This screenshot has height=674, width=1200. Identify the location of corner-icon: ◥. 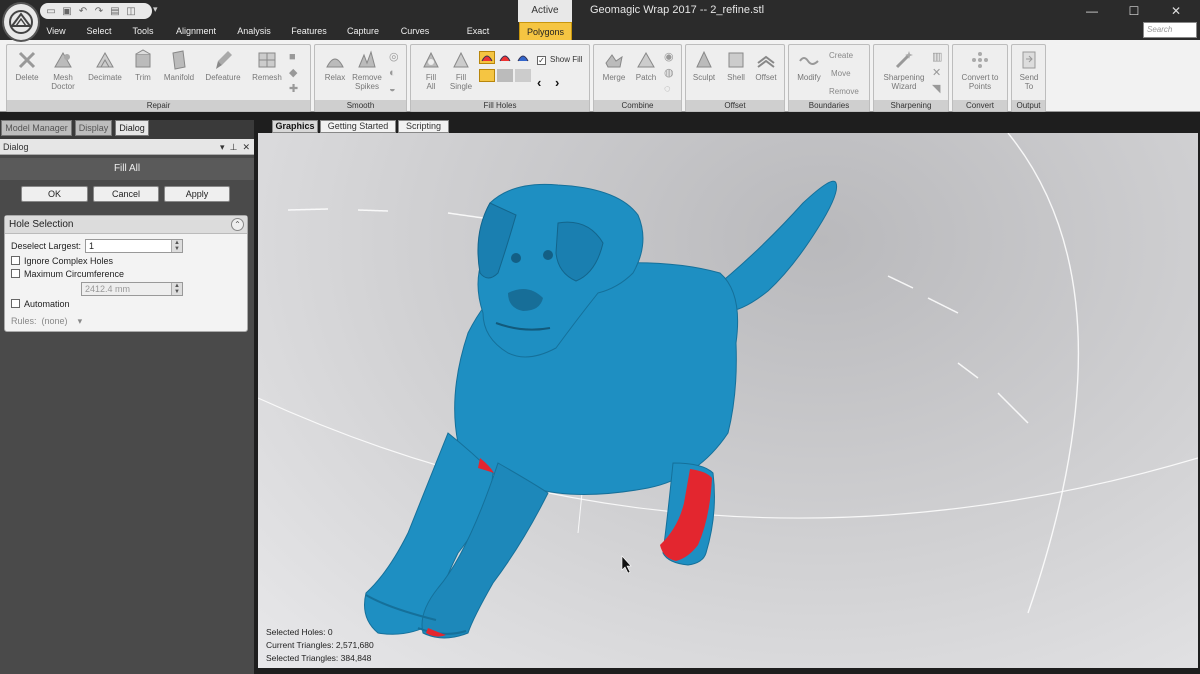
(939, 89).